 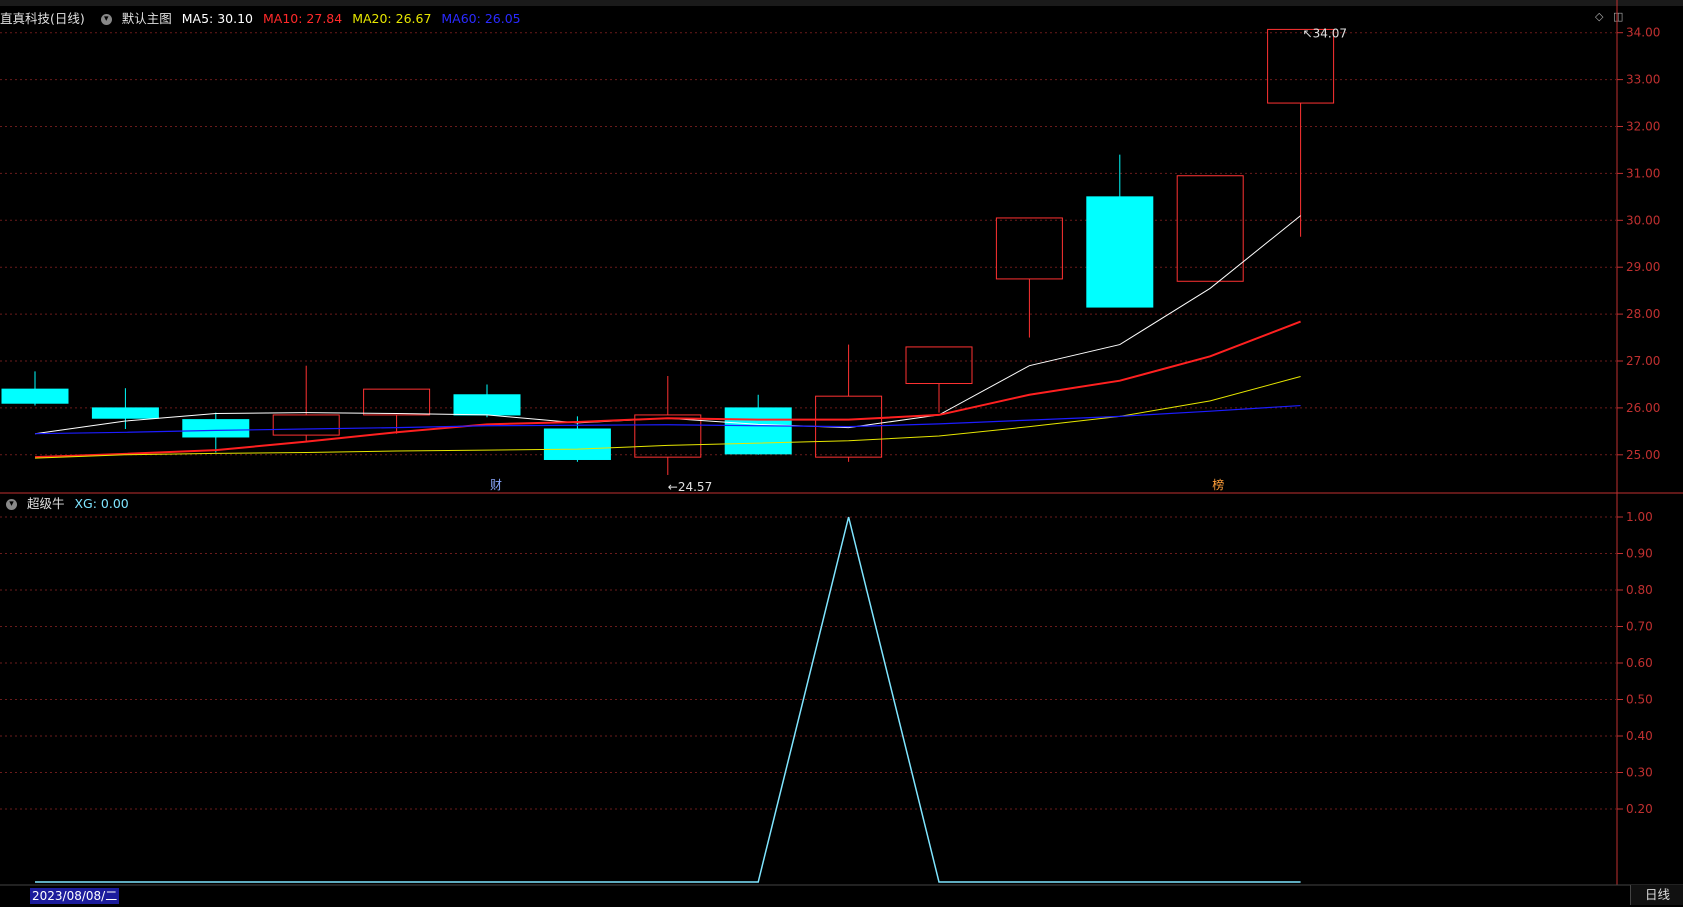 I want to click on y-tick-label: 0.60, so click(x=1639, y=663).